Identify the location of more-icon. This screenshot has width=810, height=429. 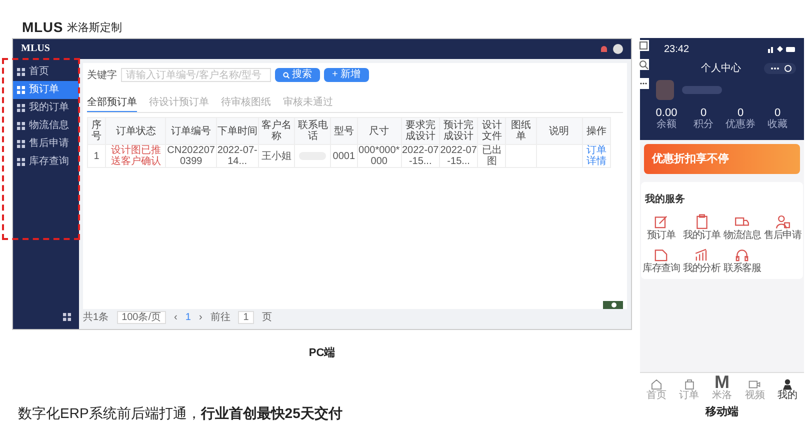
(643, 83).